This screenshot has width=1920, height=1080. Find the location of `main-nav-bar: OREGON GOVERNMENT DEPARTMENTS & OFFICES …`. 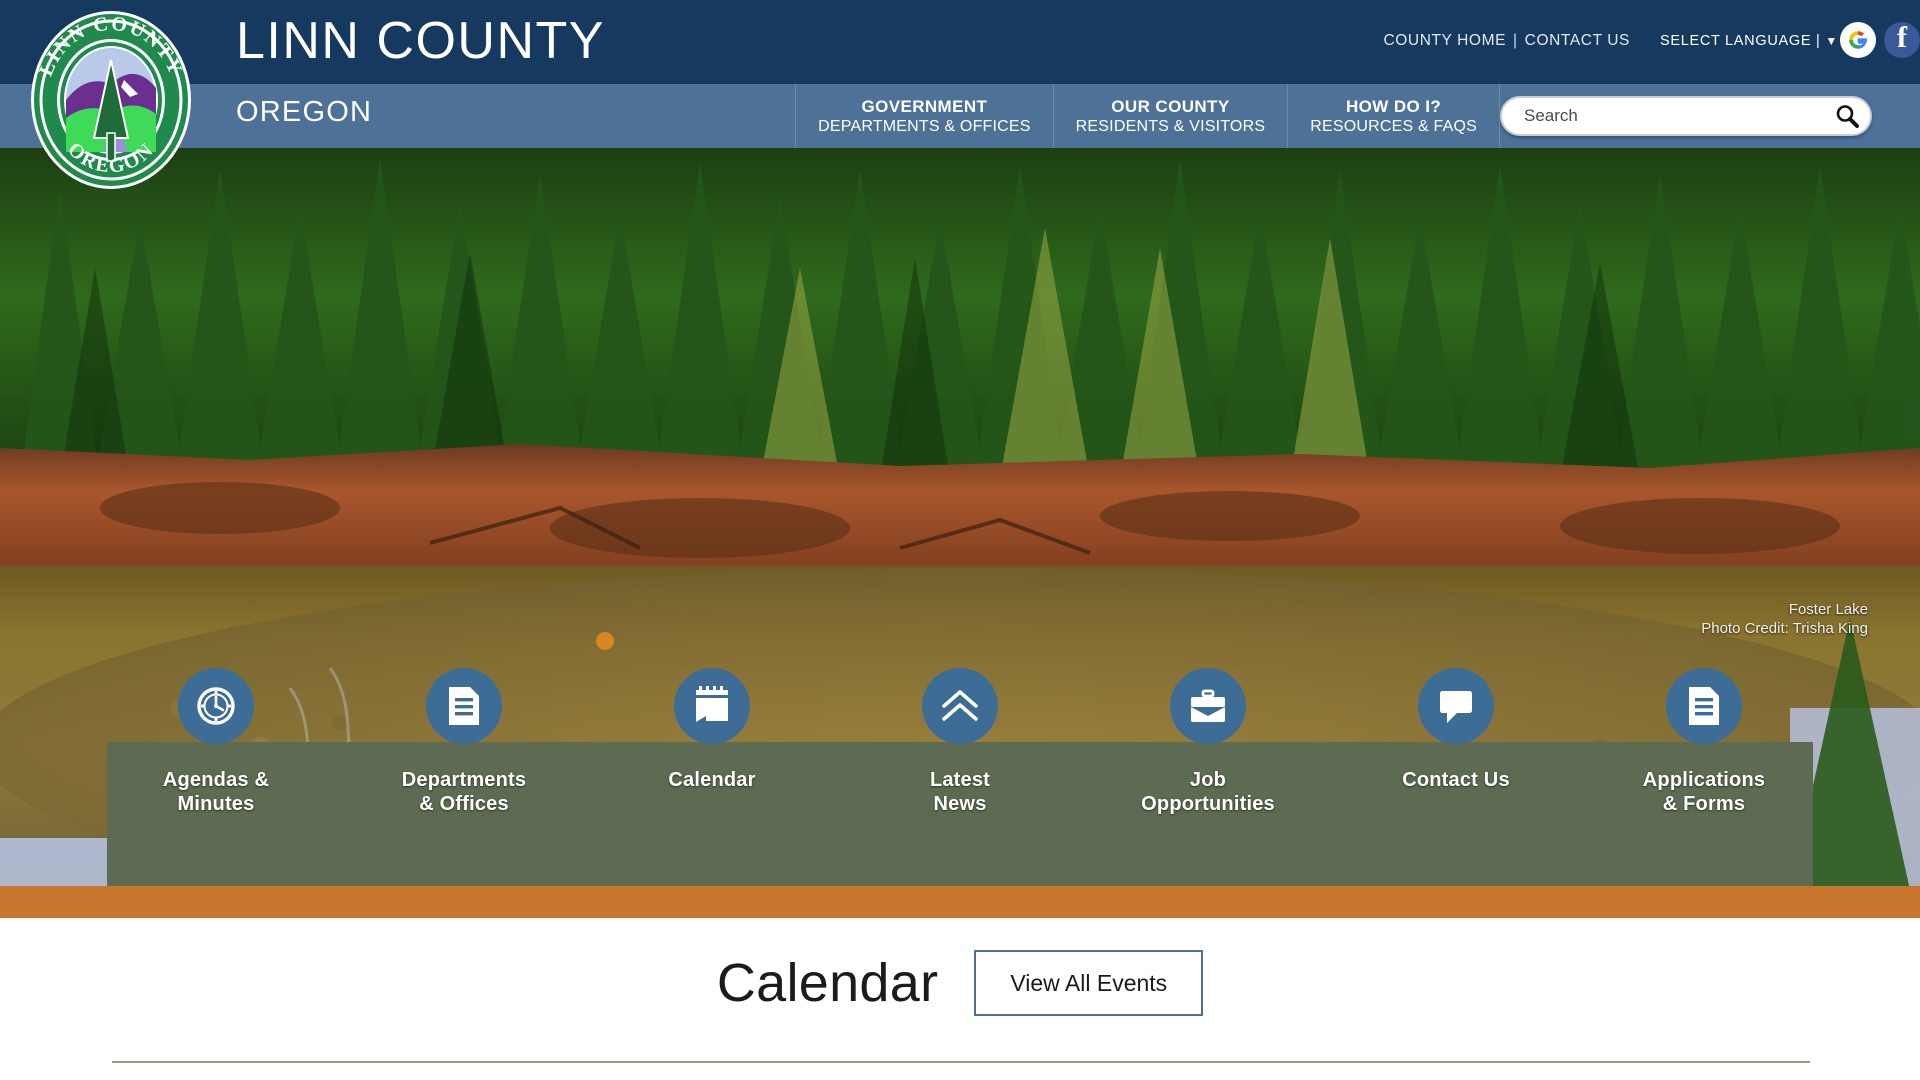

main-nav-bar: OREGON GOVERNMENT DEPARTMENTS & OFFICES … is located at coordinates (960, 116).